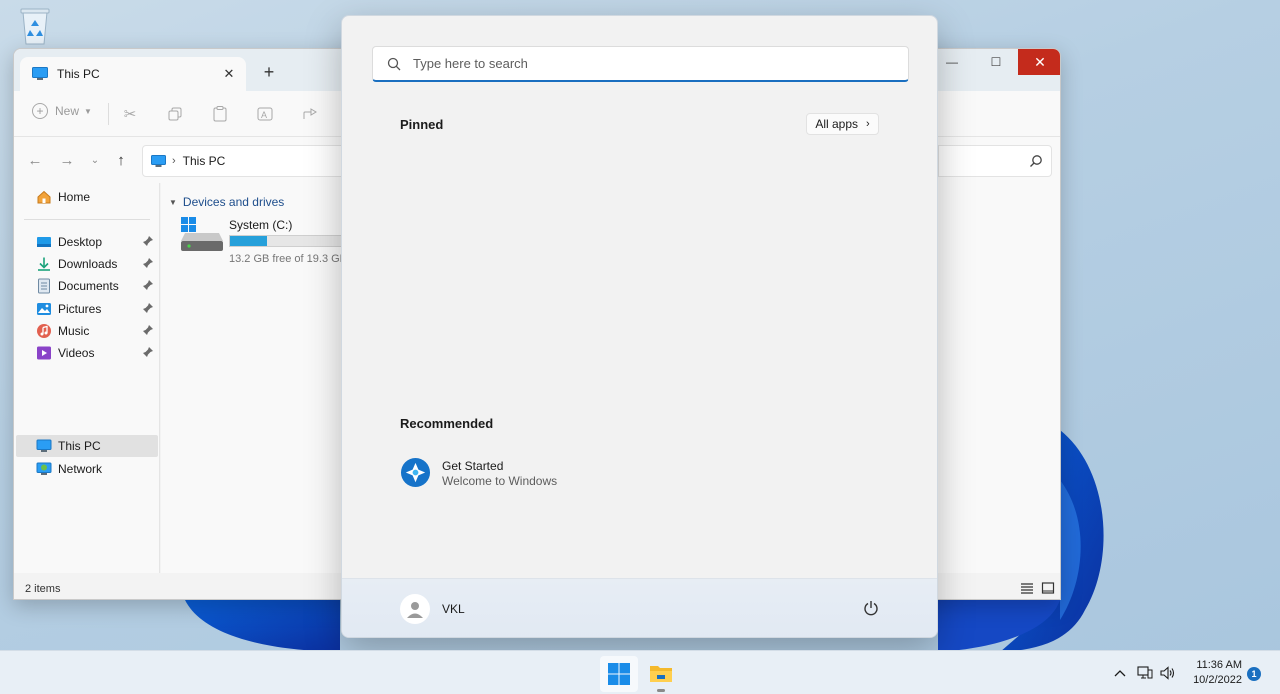 Image resolution: width=1280 pixels, height=694 pixels. What do you see at coordinates (1254, 674) in the screenshot?
I see `notification-badge: 1` at bounding box center [1254, 674].